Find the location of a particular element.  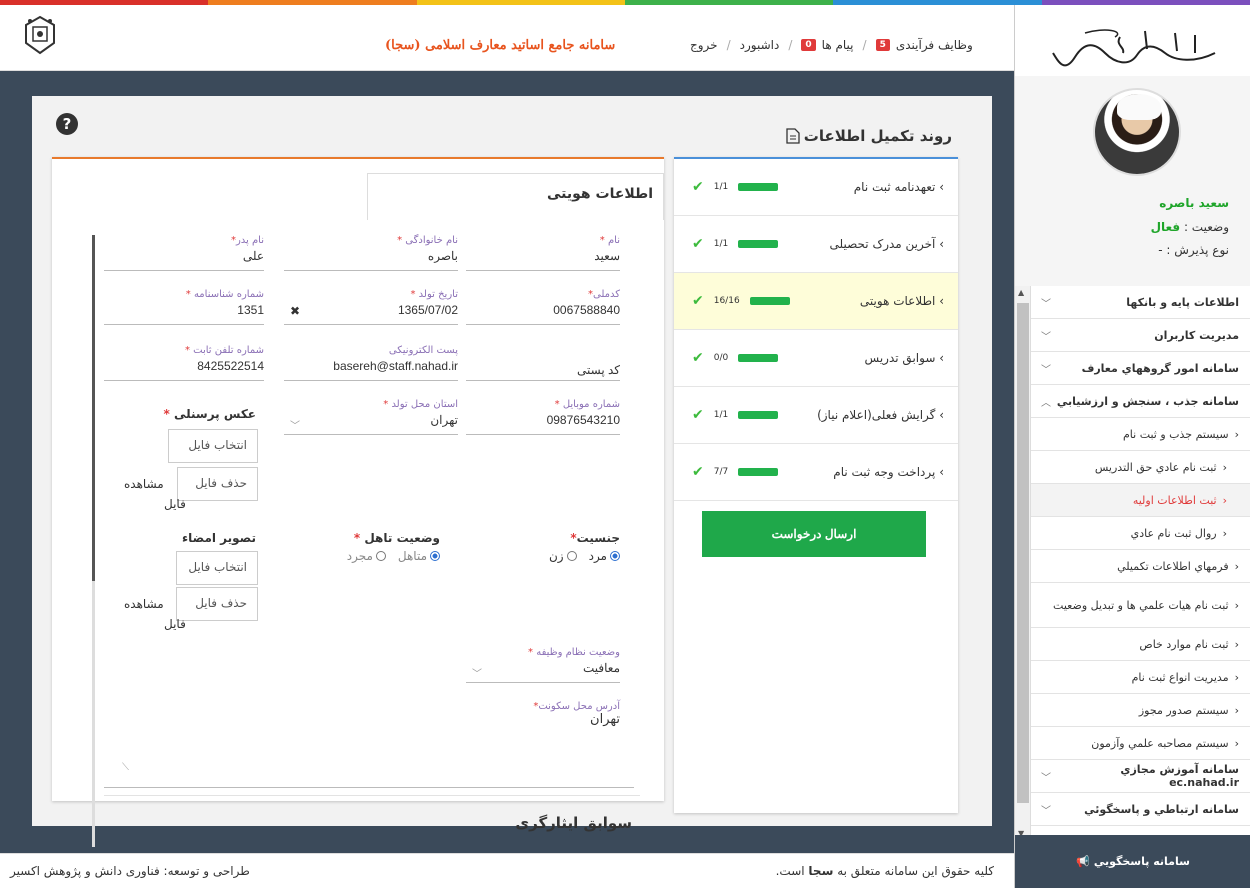

sidebar-subitem-faculty-registration: ‹ ثبت نام هيات علمي ها و تبديل وضعيت is located at coordinates (1140, 605).